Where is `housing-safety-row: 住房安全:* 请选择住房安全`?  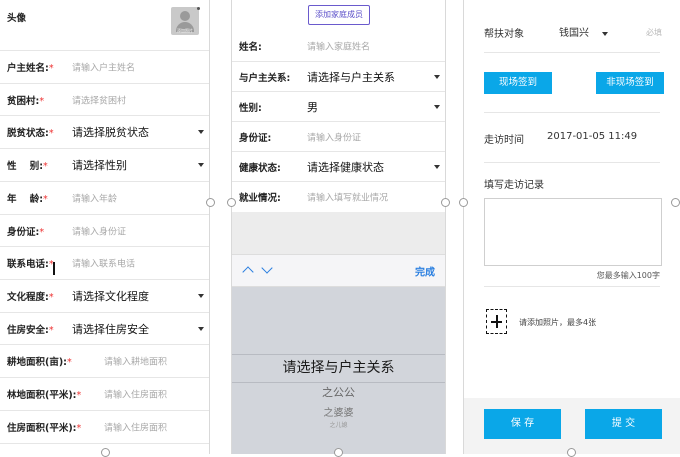 housing-safety-row: 住房安全:* 请选择住房安全 is located at coordinates (104, 329).